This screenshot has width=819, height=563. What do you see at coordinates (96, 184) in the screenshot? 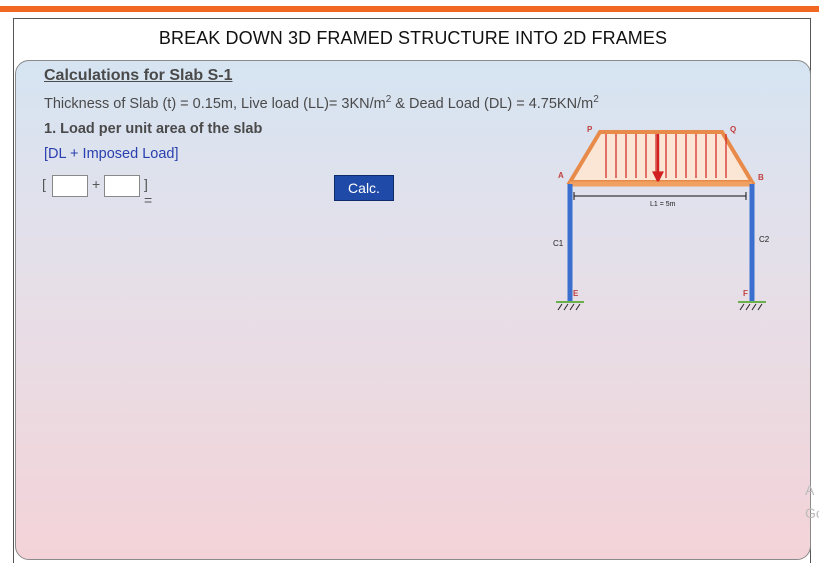
I see `plus-sign: +` at bounding box center [96, 184].